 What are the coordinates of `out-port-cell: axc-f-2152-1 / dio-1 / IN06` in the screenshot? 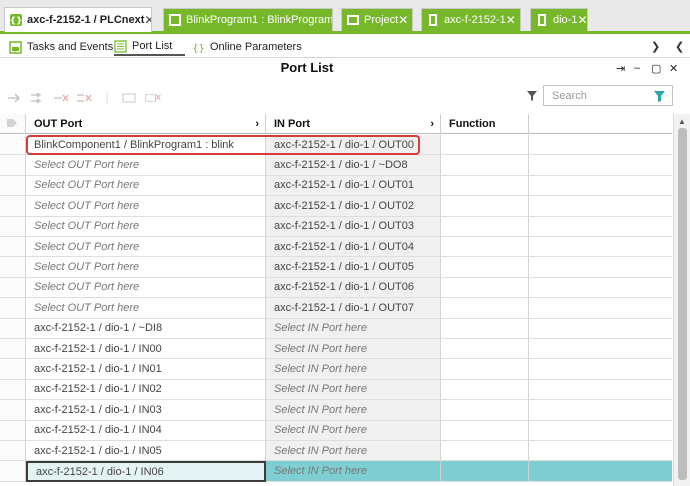 It's located at (146, 471).